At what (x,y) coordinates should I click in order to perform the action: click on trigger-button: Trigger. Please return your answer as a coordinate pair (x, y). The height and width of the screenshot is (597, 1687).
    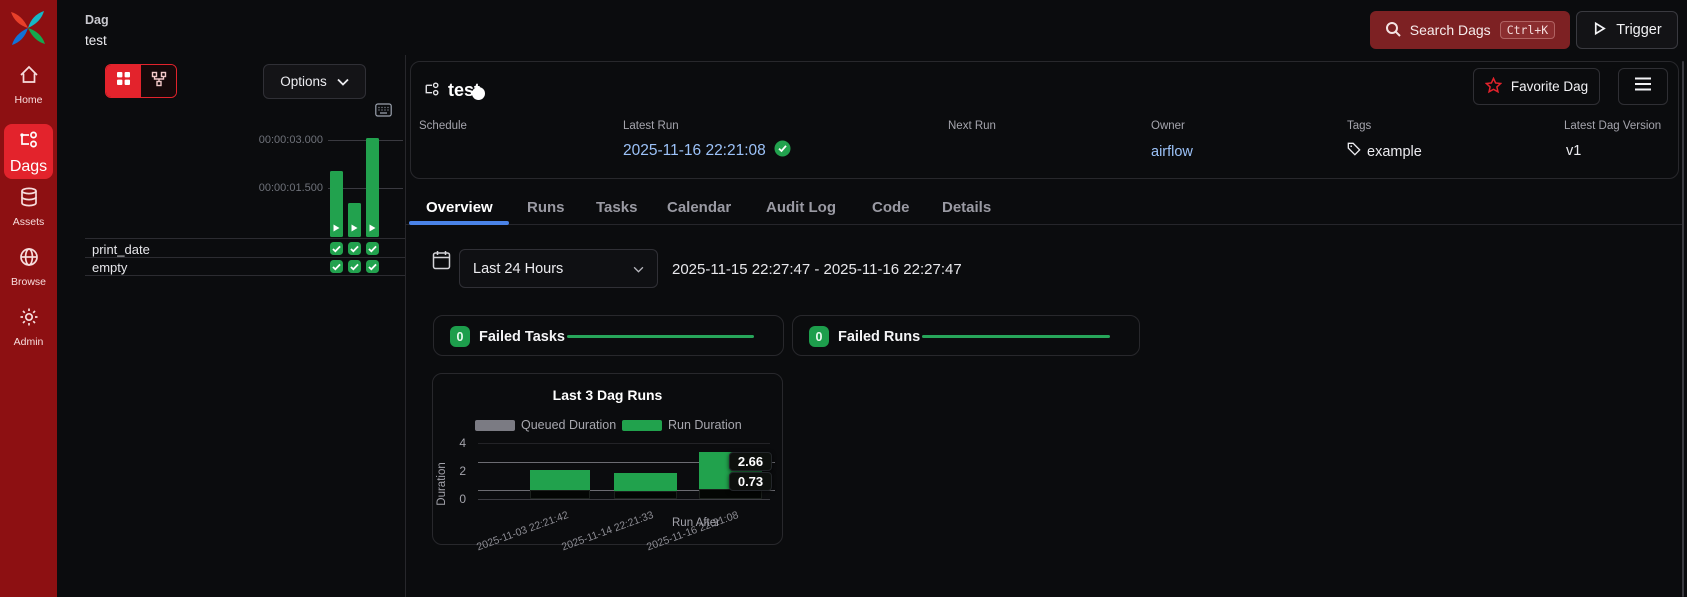
    Looking at the image, I should click on (1627, 30).